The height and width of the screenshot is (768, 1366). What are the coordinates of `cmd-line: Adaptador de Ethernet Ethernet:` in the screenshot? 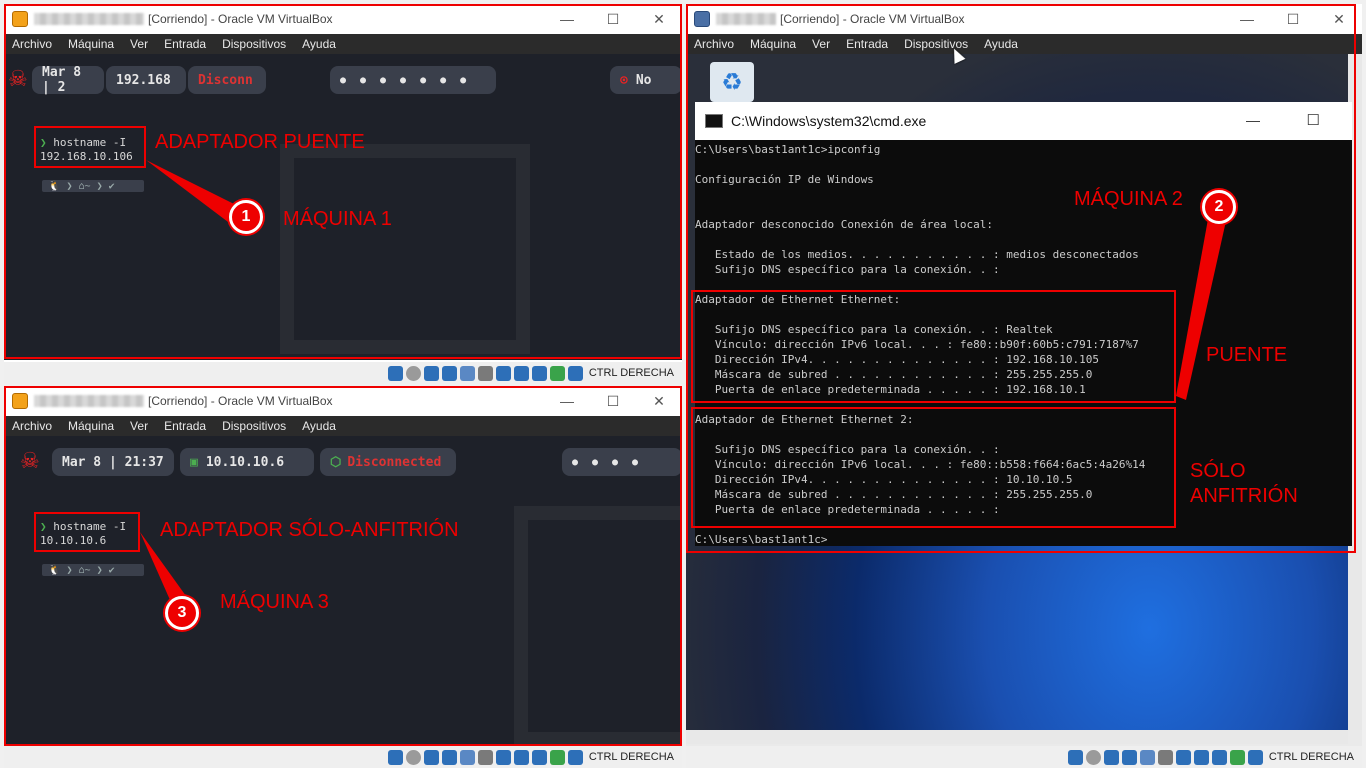 It's located at (798, 299).